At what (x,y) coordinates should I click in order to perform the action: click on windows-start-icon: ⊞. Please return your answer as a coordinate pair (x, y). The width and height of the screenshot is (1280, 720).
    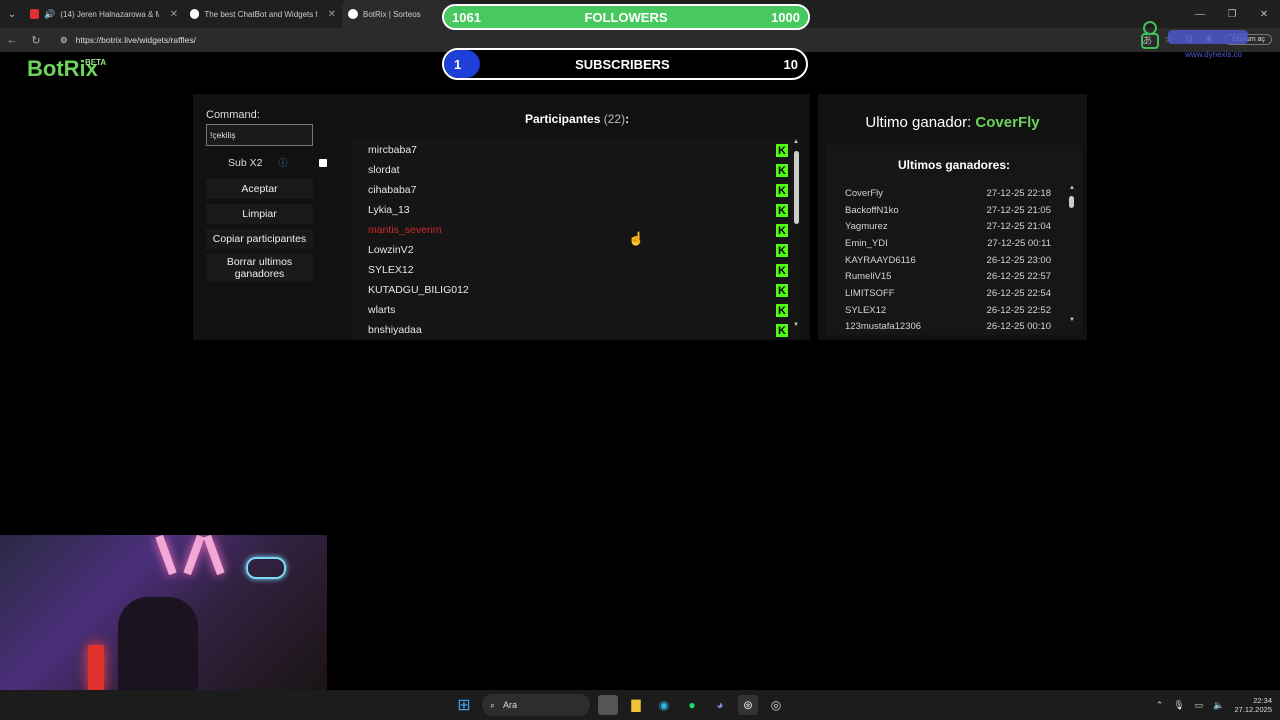
    Looking at the image, I should click on (464, 705).